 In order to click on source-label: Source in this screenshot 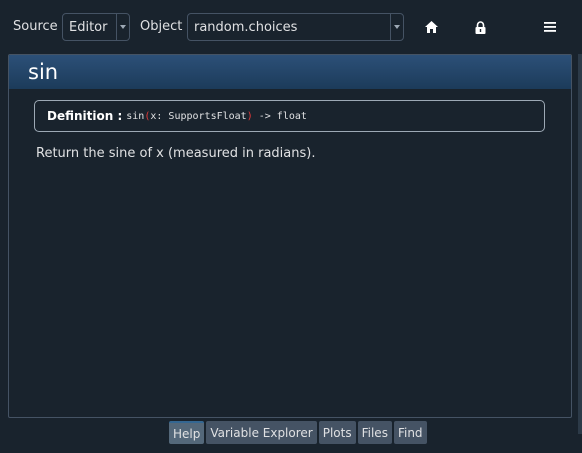, I will do `click(35, 26)`.